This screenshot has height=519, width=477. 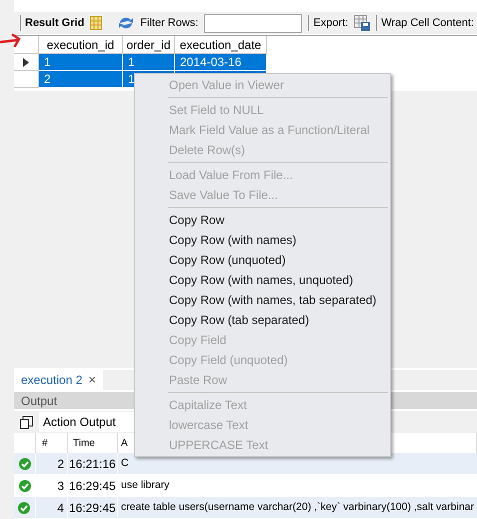 What do you see at coordinates (221, 62) in the screenshot?
I see `grid-cell: 2014-03-16` at bounding box center [221, 62].